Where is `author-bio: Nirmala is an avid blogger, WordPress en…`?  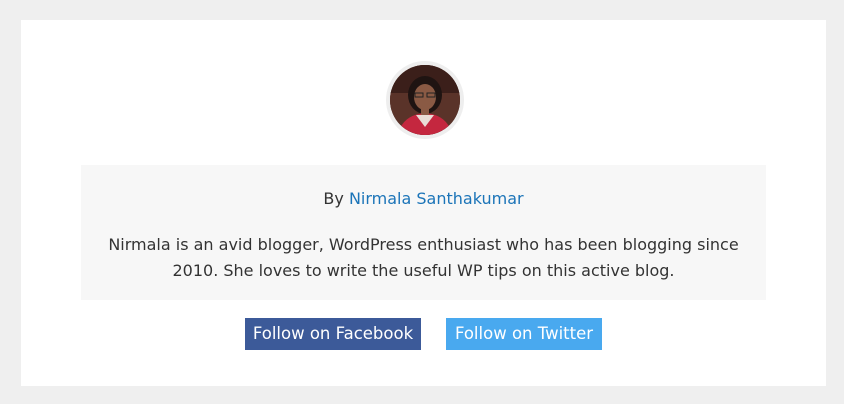 author-bio: Nirmala is an avid blogger, WordPress en… is located at coordinates (423, 258).